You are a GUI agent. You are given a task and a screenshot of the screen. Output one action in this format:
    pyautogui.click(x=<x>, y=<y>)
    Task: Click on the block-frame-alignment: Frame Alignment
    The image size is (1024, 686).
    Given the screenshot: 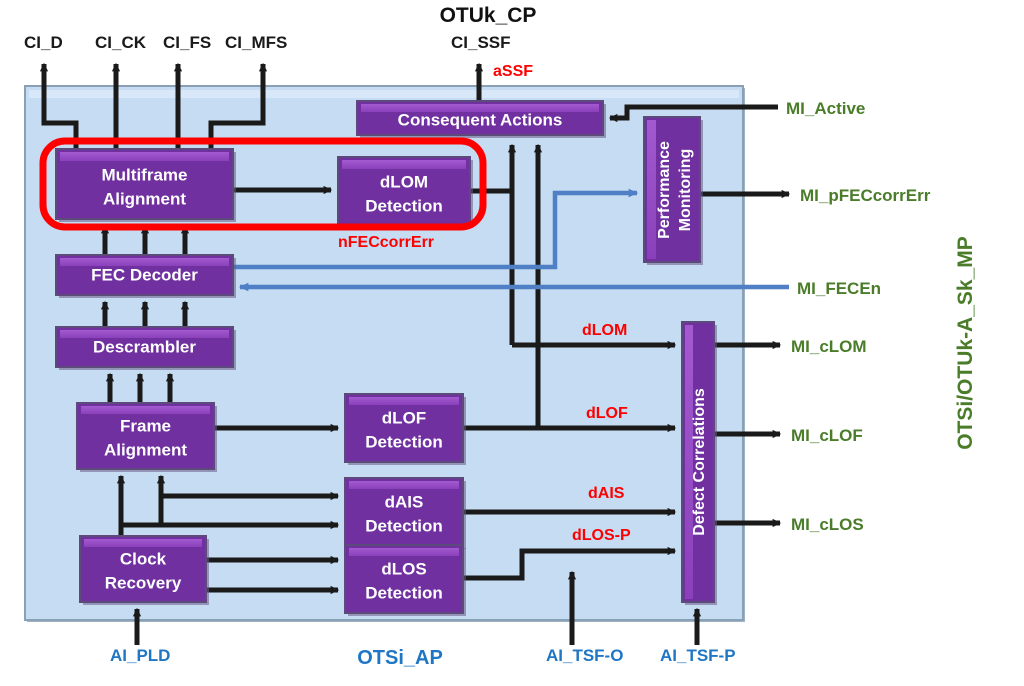 What is the action you would take?
    pyautogui.click(x=146, y=437)
    